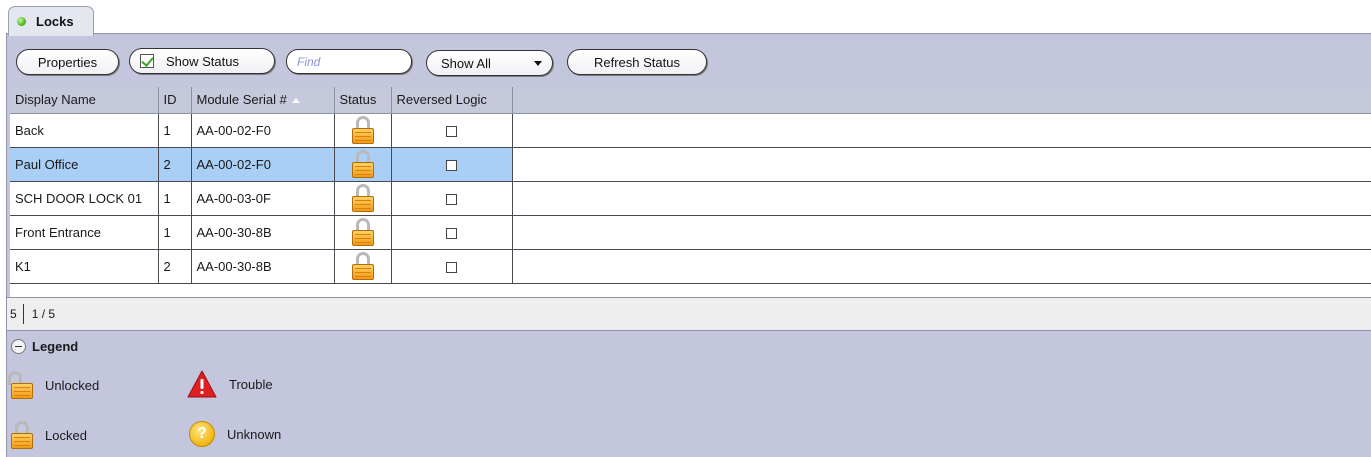  Describe the element at coordinates (55, 21) in the screenshot. I see `tab-label: Locks` at that location.